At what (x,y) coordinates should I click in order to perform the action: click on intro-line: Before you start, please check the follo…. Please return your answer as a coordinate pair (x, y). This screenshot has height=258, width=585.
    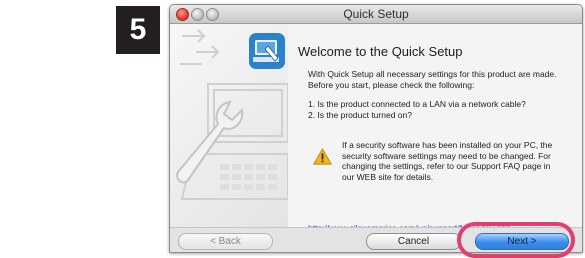
    Looking at the image, I should click on (391, 84).